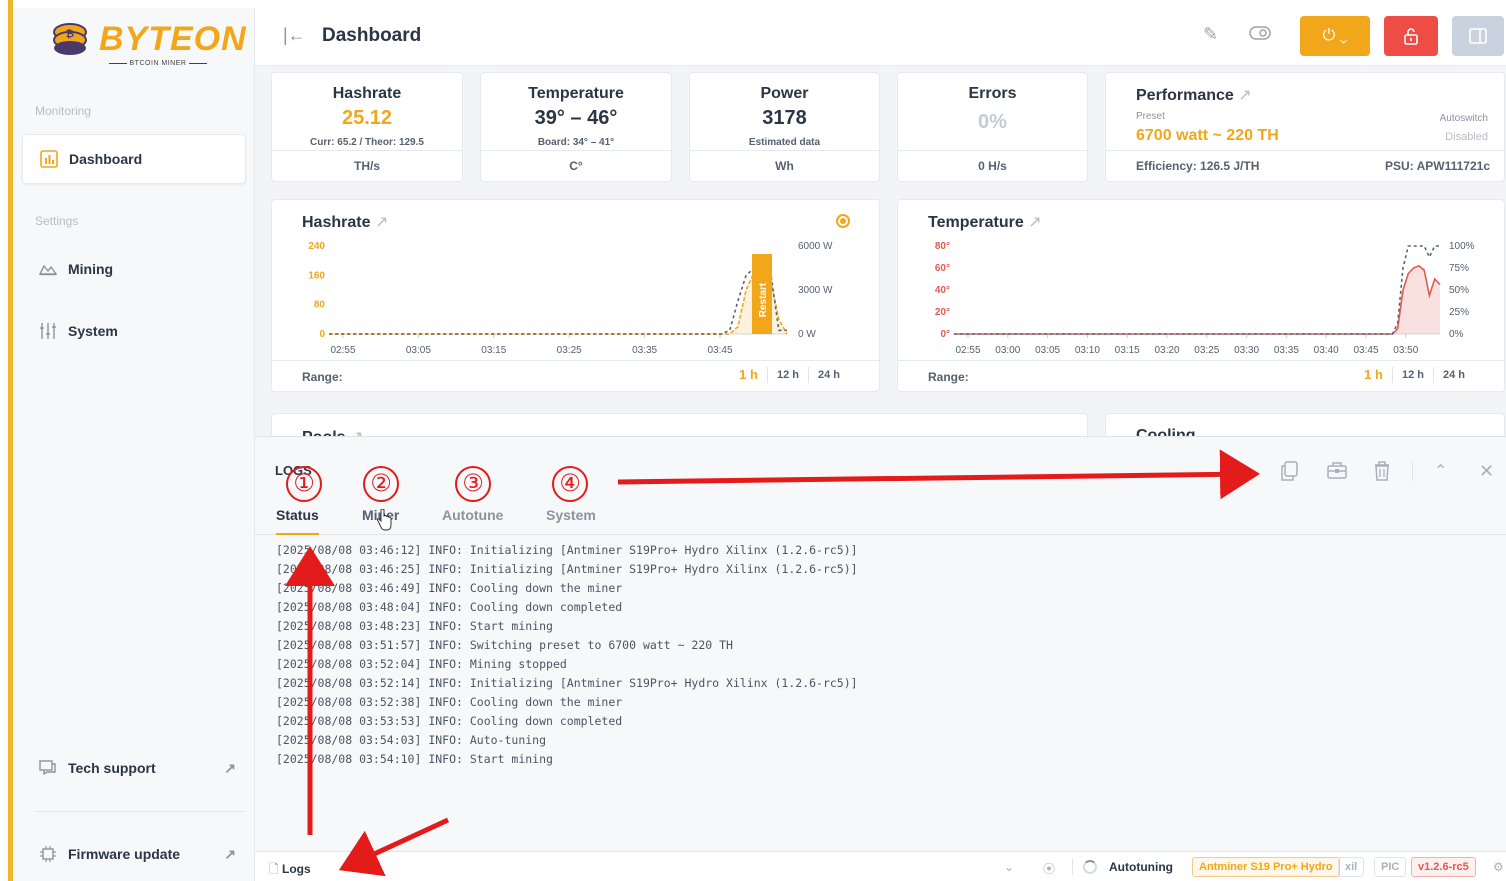 The width and height of the screenshot is (1506, 881). Describe the element at coordinates (942, 312) in the screenshot. I see `y-tick-label: 20°` at that location.